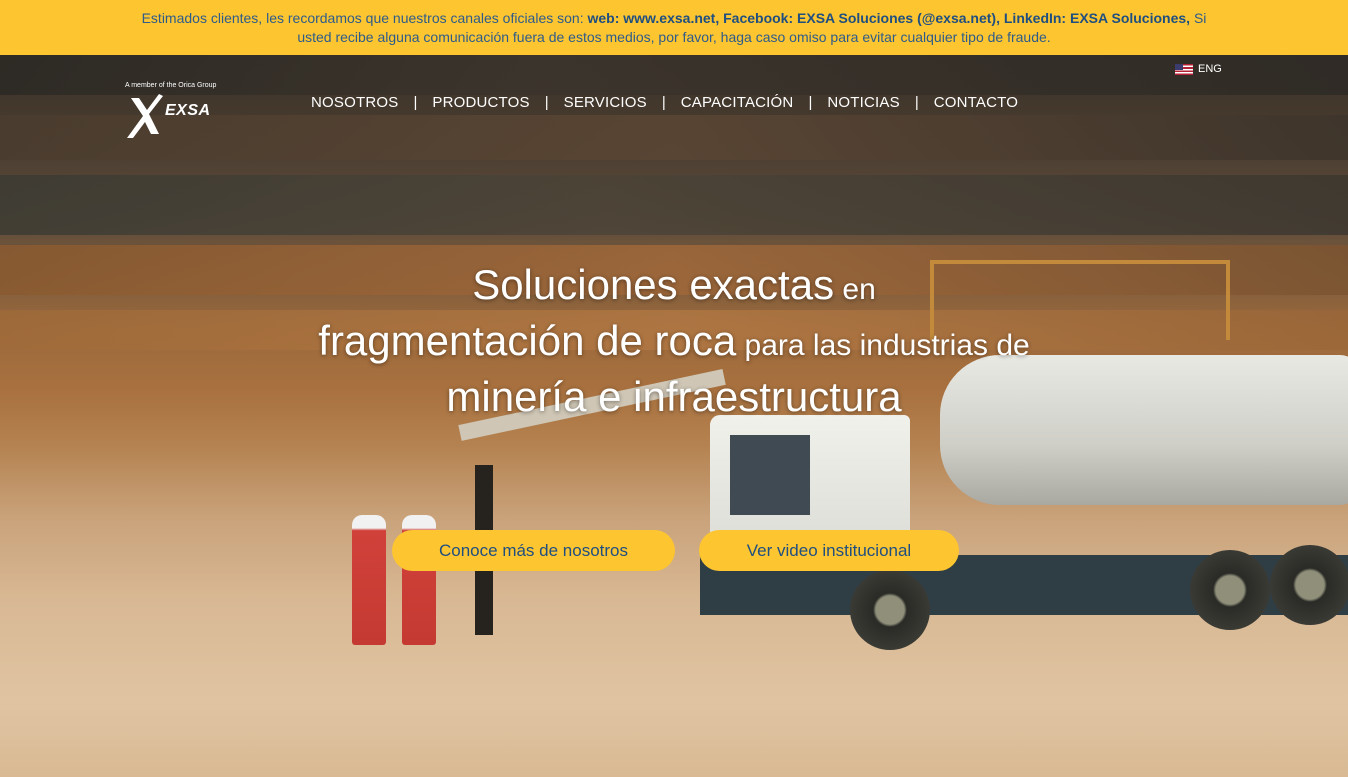  I want to click on headline-row-1: Soluciones exactas en, so click(674, 290).